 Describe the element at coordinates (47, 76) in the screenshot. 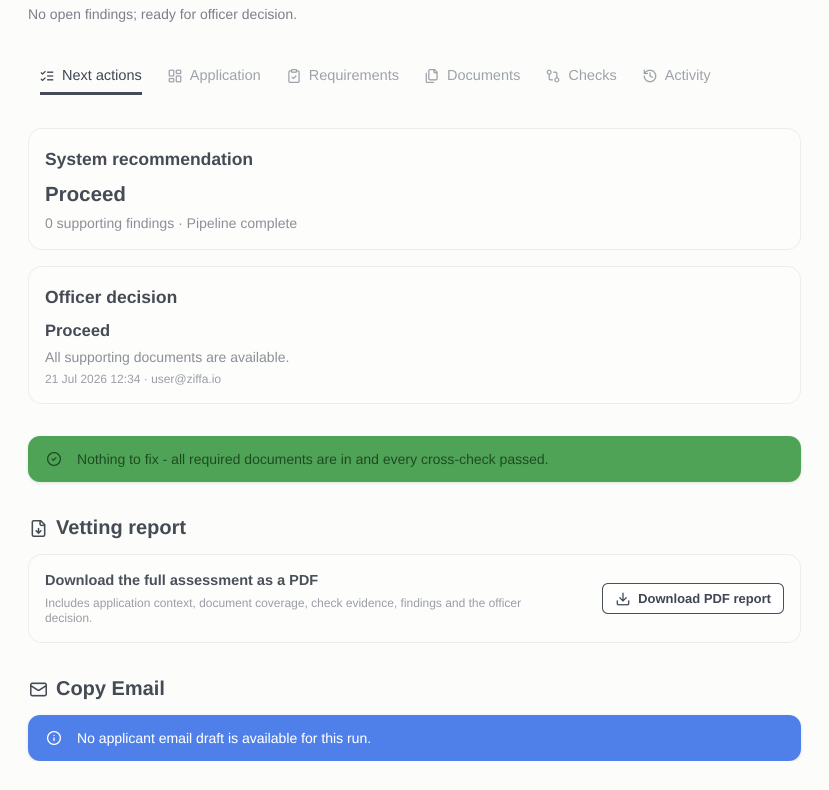

I see `list-checks-icon` at that location.